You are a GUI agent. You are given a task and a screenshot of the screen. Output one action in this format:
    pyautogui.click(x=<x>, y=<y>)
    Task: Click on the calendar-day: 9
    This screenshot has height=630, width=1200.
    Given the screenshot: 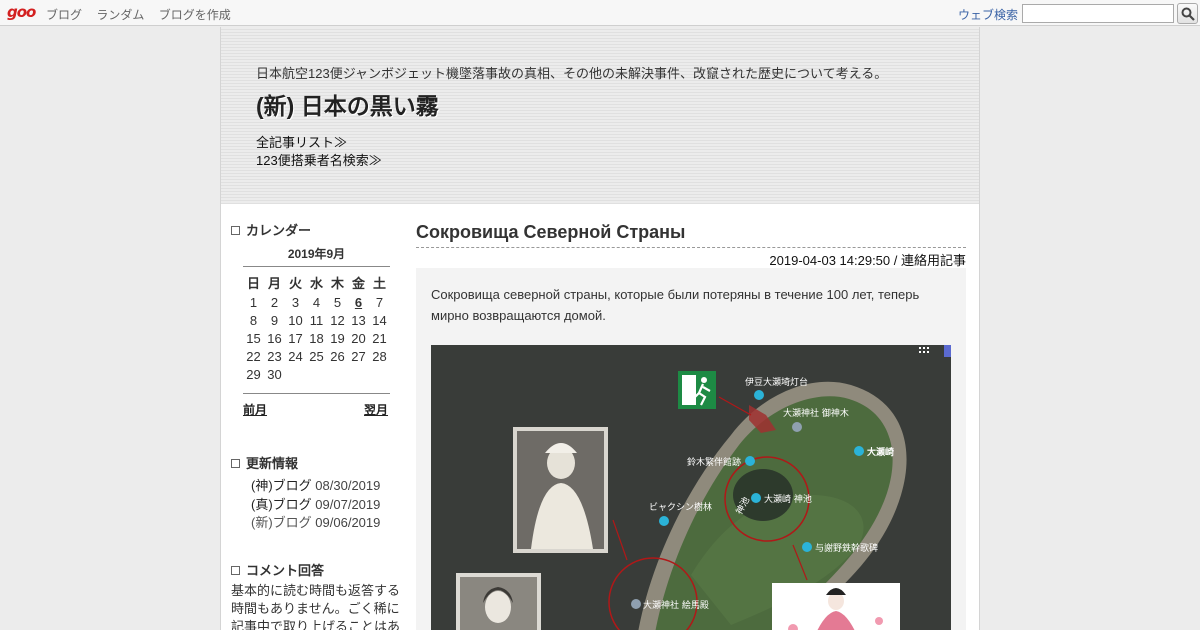 What is the action you would take?
    pyautogui.click(x=274, y=320)
    